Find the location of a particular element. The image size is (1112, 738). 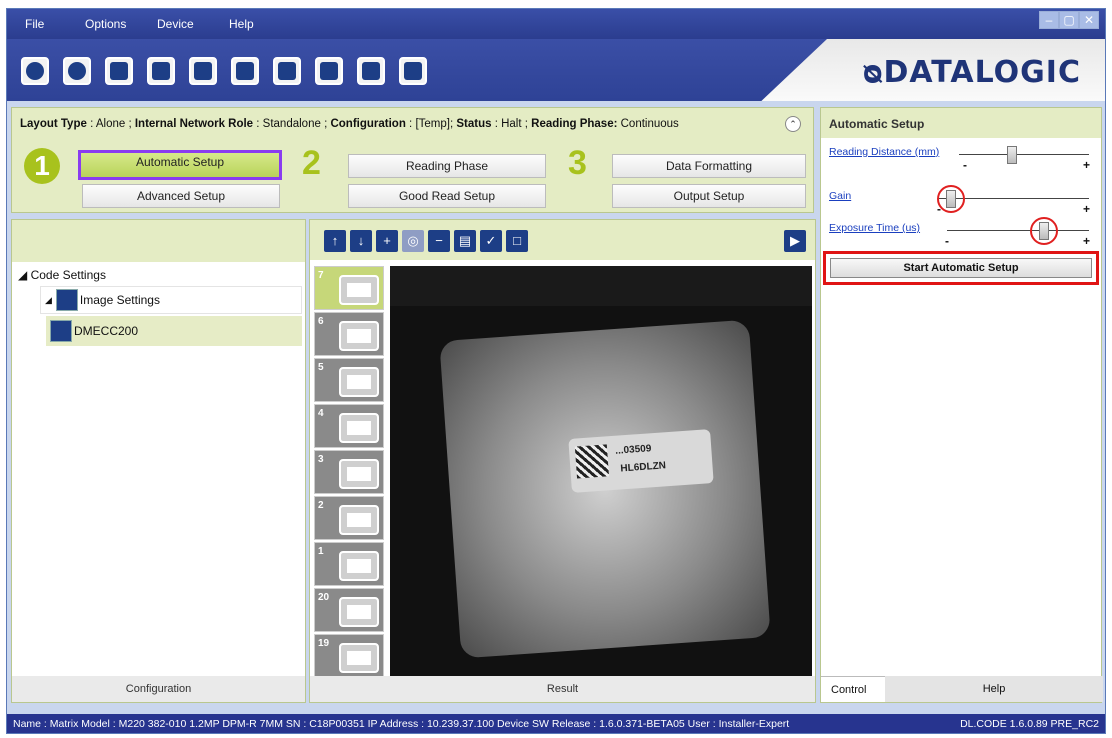

thumbnail-number: 7 is located at coordinates (321, 275).